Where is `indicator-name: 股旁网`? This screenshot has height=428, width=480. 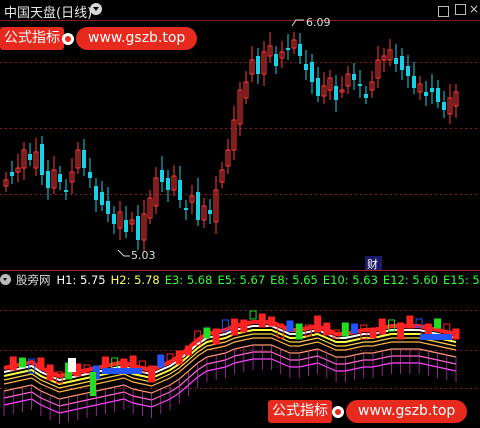 indicator-name: 股旁网 is located at coordinates (33, 280).